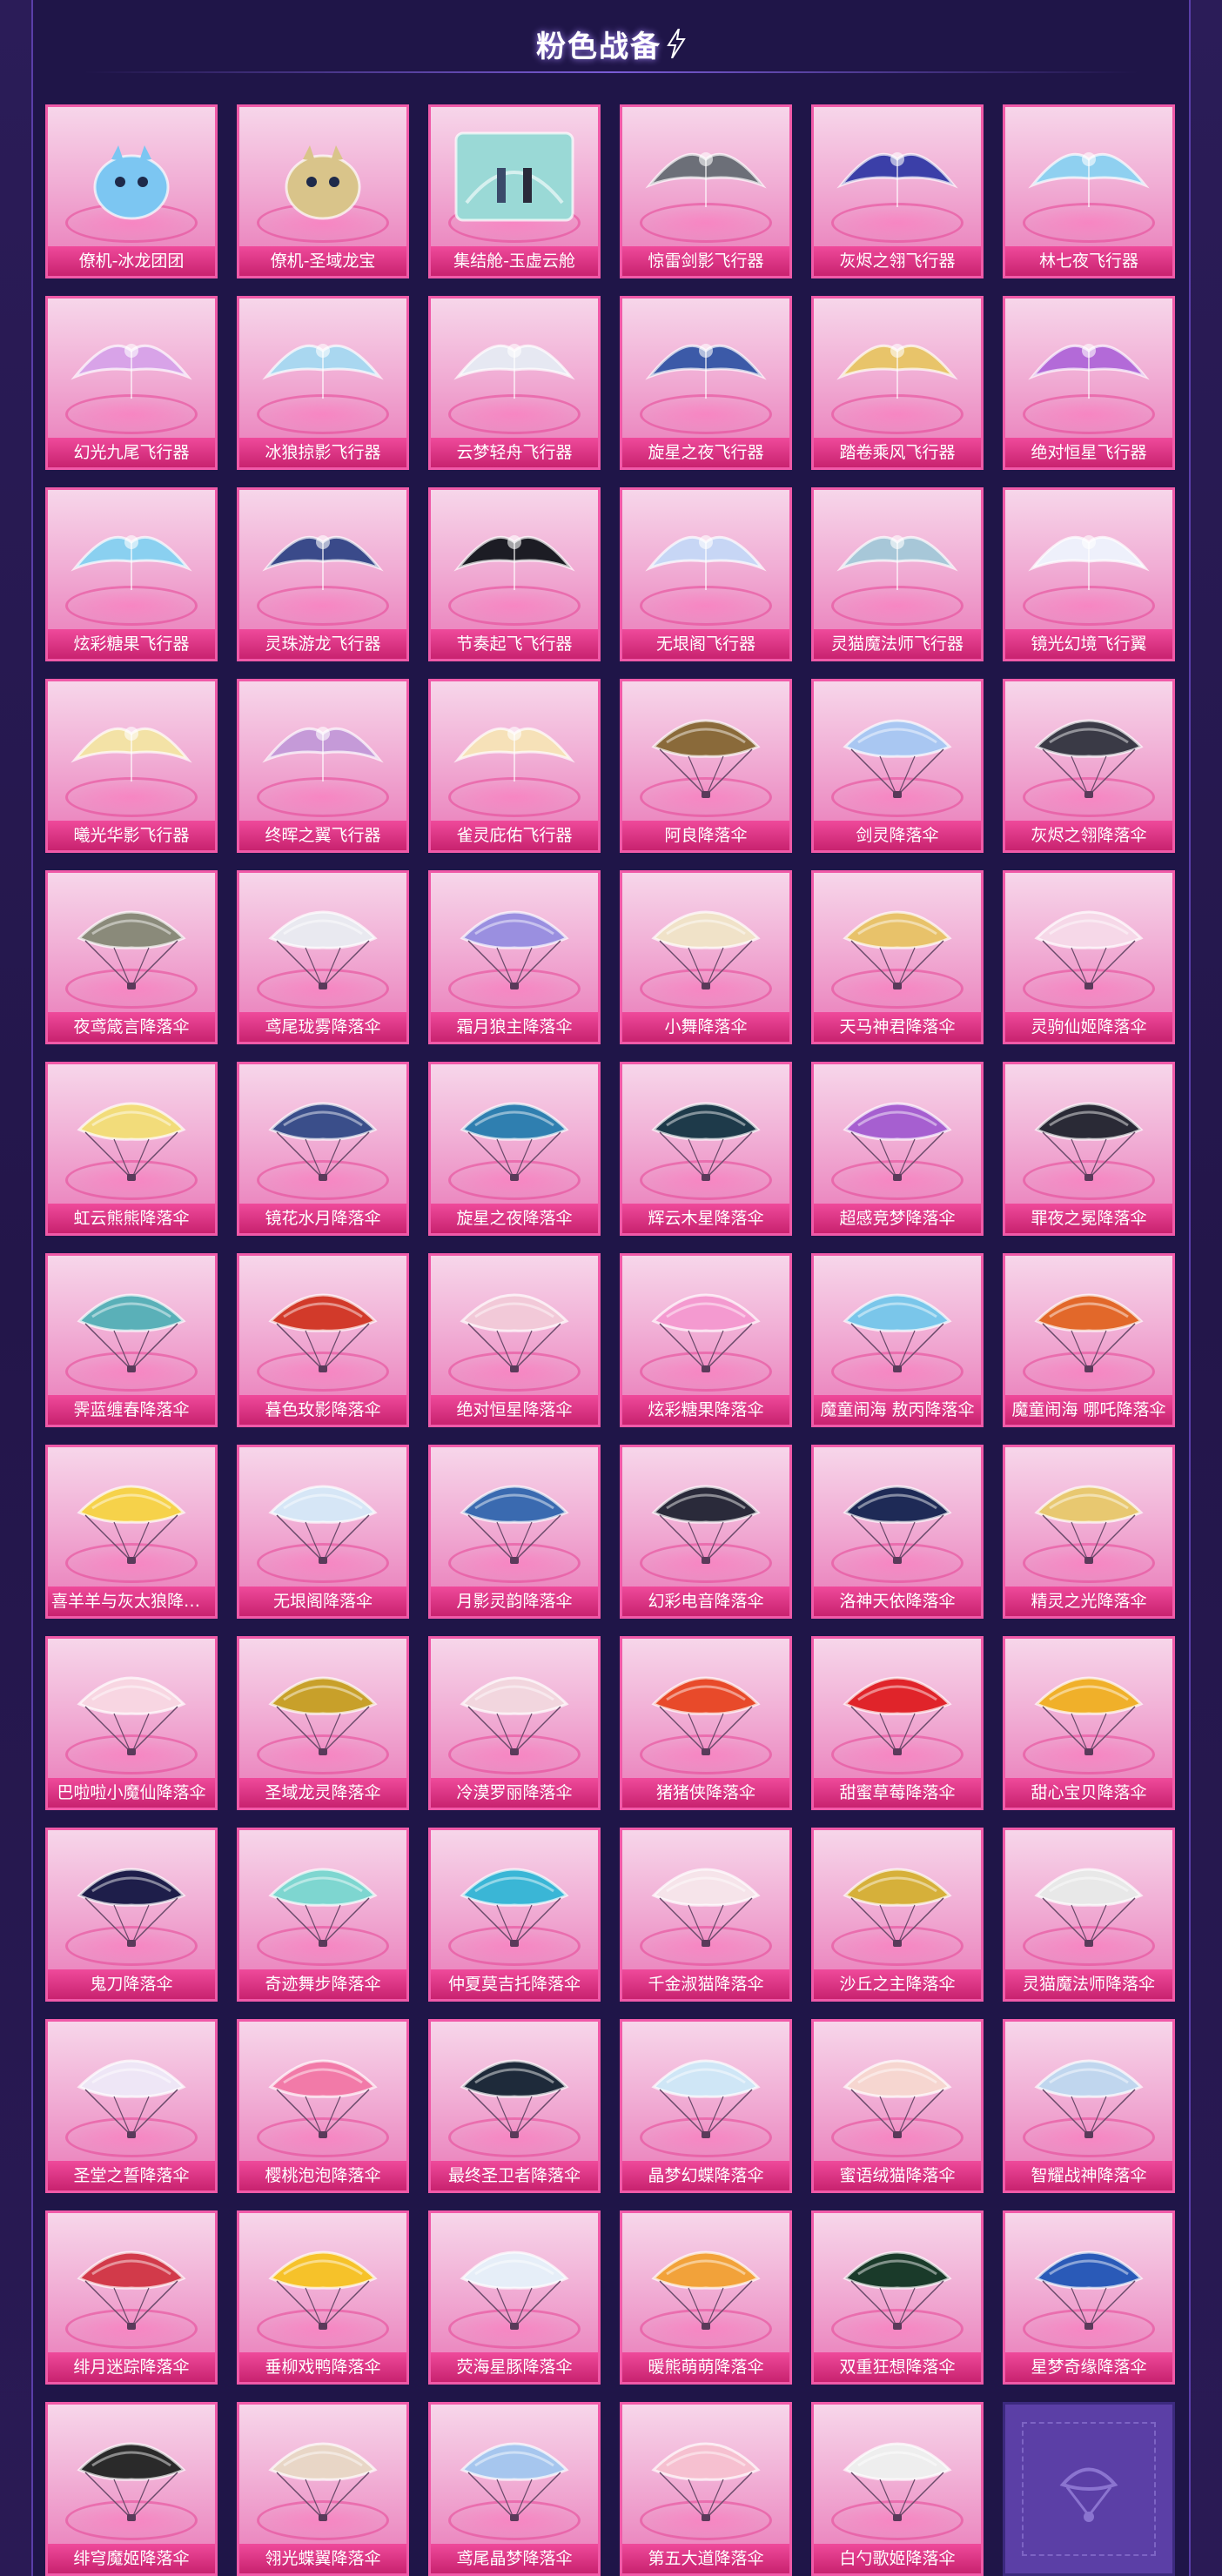 The height and width of the screenshot is (2576, 1222). I want to click on item-card: 樱桃泡泡降落伞, so click(323, 2106).